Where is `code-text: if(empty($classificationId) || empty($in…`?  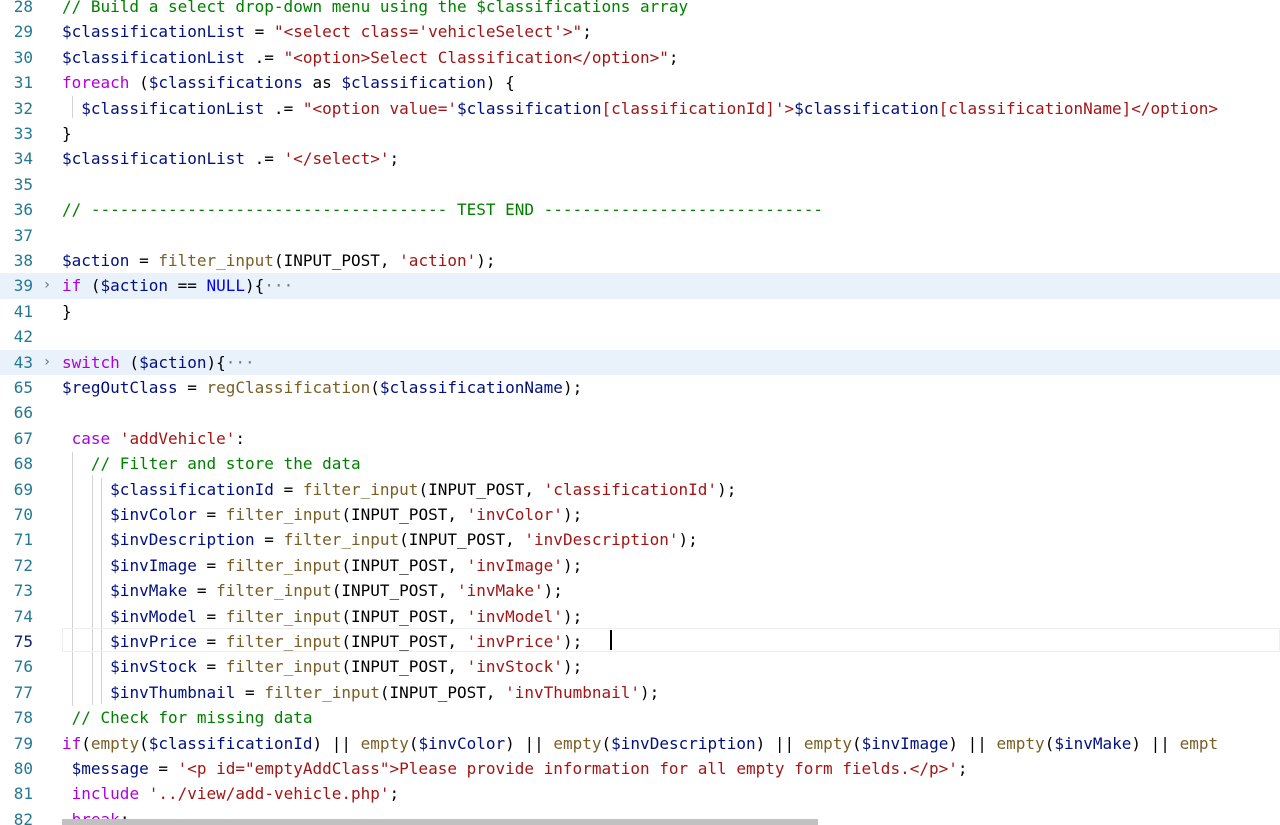
code-text: if(empty($classificationId) || empty($in… is located at coordinates (640, 743).